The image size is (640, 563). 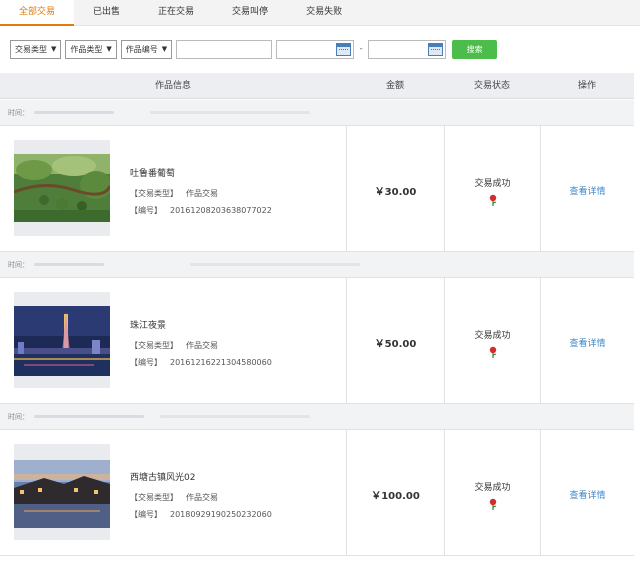 What do you see at coordinates (315, 49) in the screenshot?
I see `start-date-input` at bounding box center [315, 49].